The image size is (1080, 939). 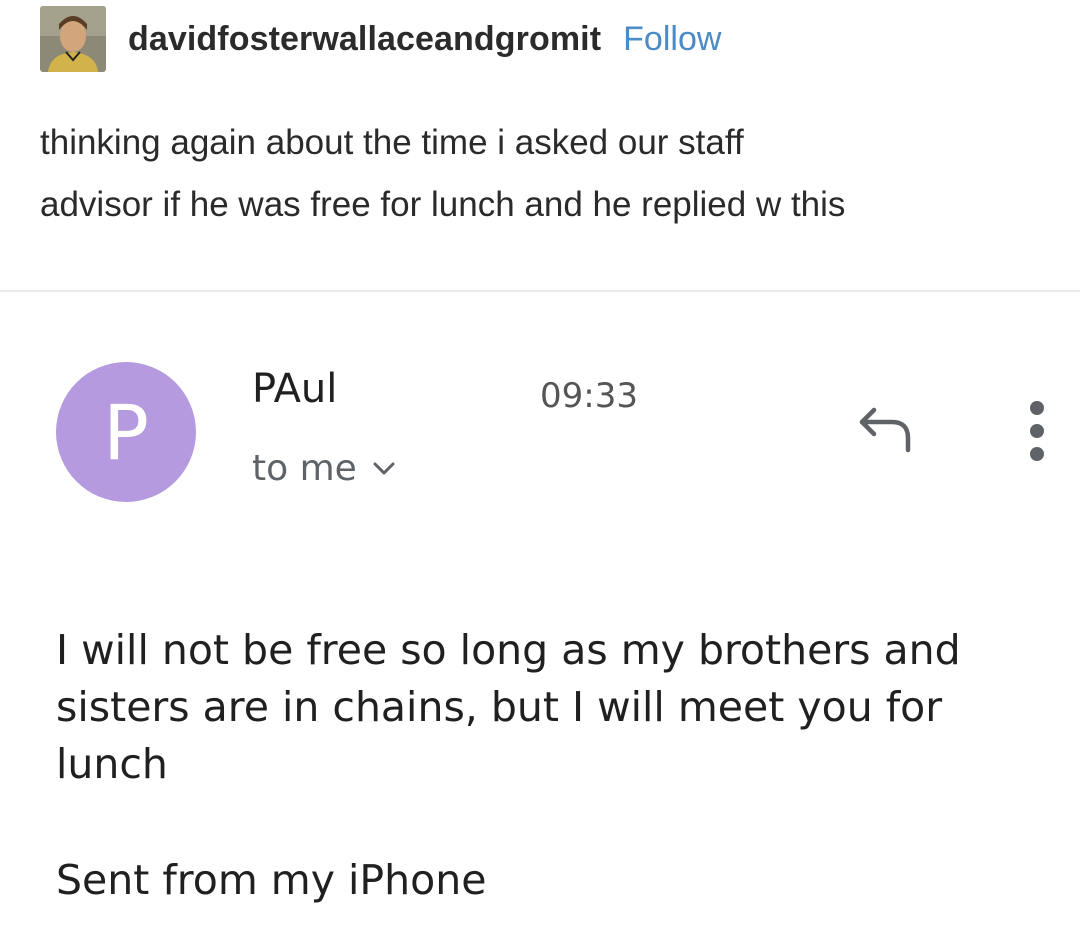 What do you see at coordinates (112, 764) in the screenshot?
I see `body-line: lunch` at bounding box center [112, 764].